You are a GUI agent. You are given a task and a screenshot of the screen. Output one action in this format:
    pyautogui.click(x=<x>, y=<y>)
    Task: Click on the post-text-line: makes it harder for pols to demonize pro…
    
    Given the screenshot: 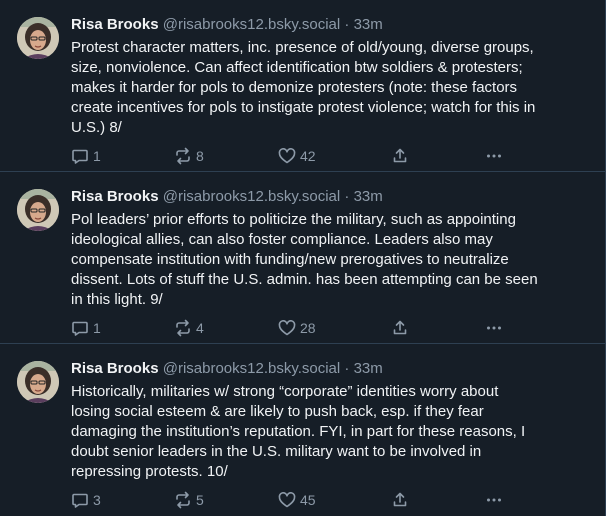 What is the action you would take?
    pyautogui.click(x=294, y=87)
    